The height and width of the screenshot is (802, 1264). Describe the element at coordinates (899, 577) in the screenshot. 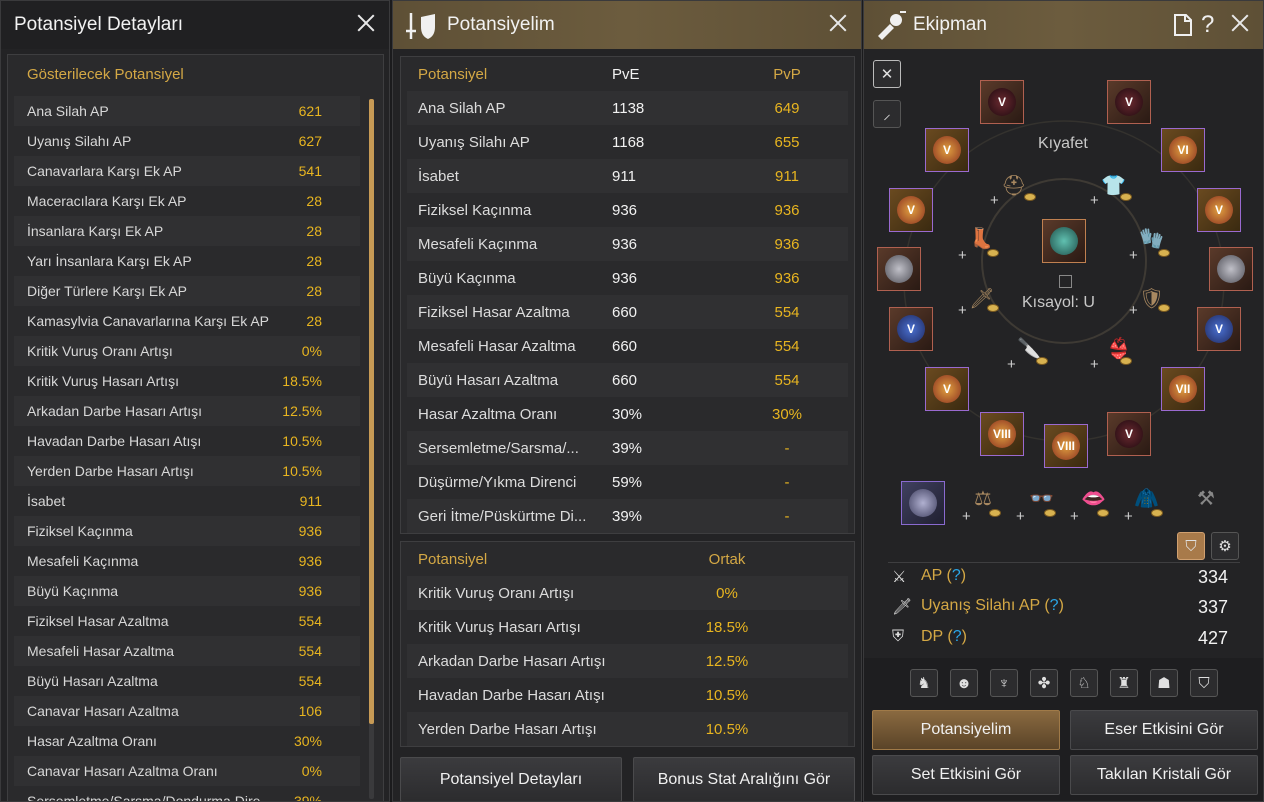

I see `sword-icon: ⚔` at that location.